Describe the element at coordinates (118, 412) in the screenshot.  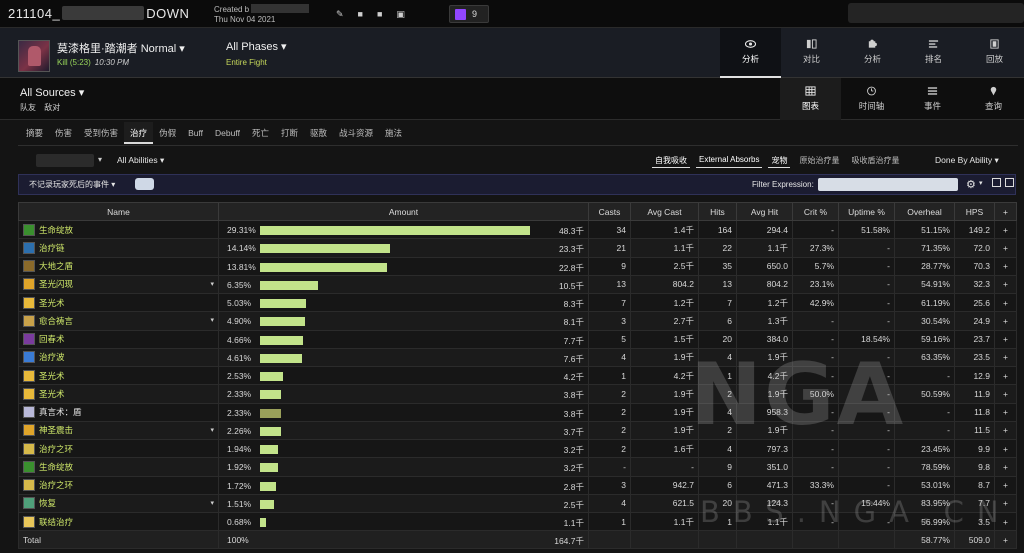
I see `ability-cell: 真言术：盾` at that location.